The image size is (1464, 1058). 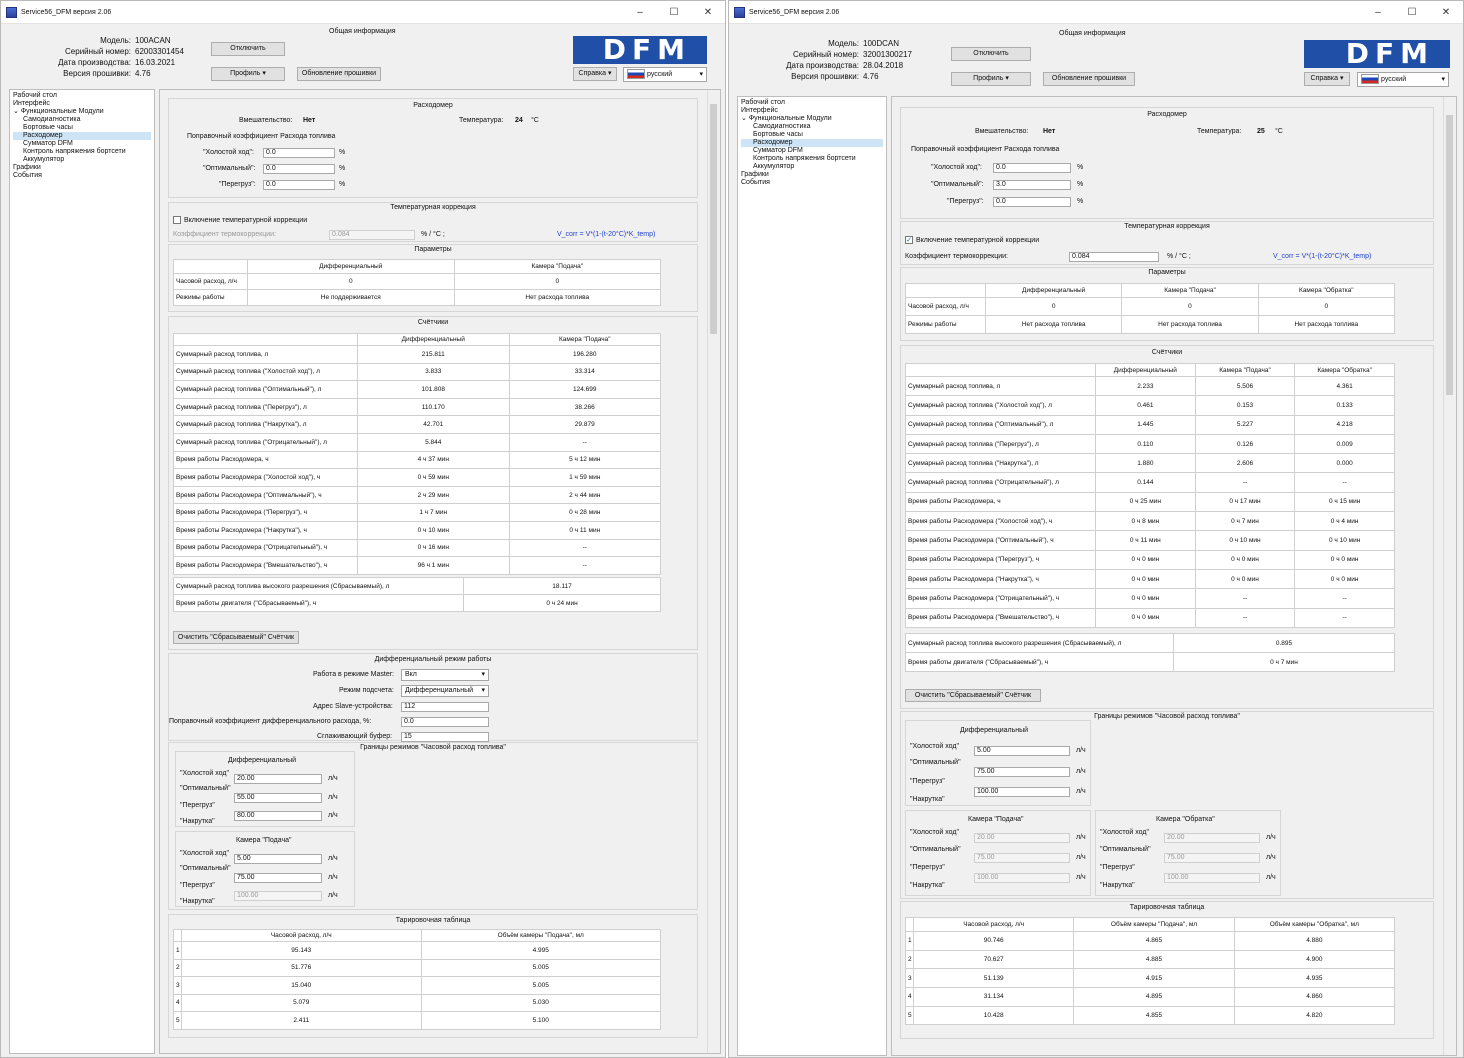 I want to click on unit-label: л/ч, so click(x=333, y=877).